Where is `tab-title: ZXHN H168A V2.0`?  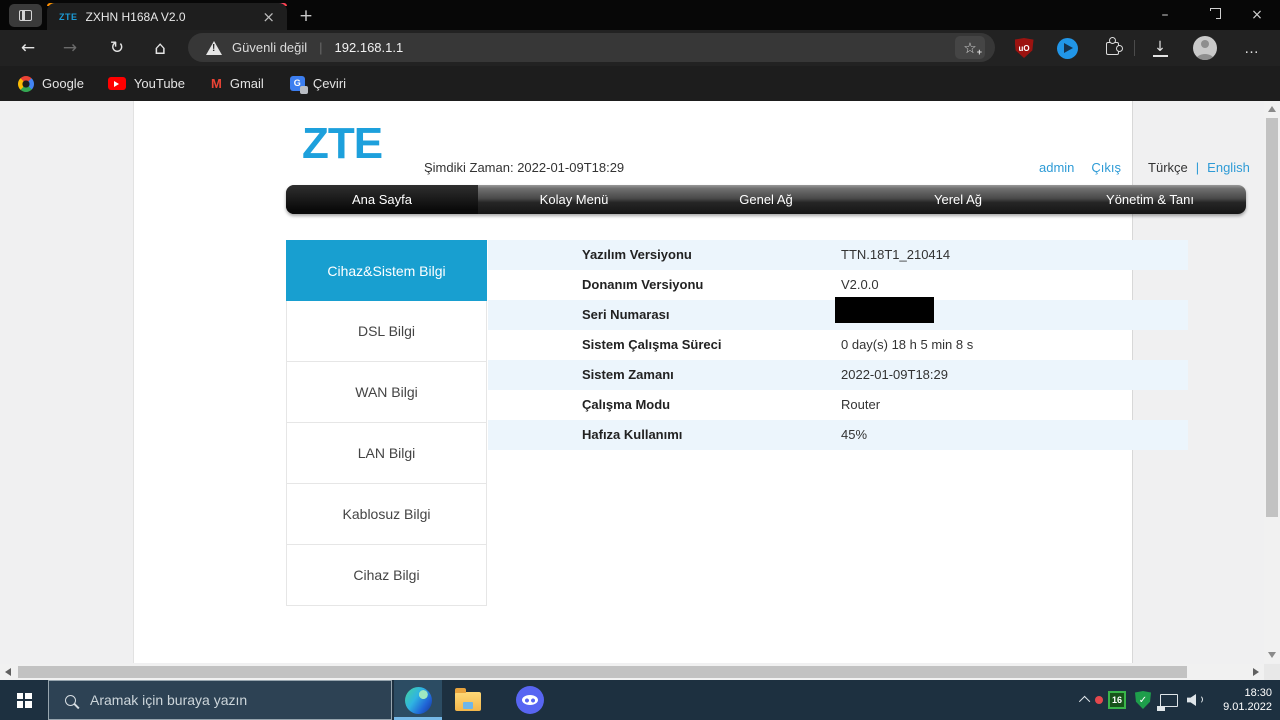 tab-title: ZXHN H168A V2.0 is located at coordinates (135, 16).